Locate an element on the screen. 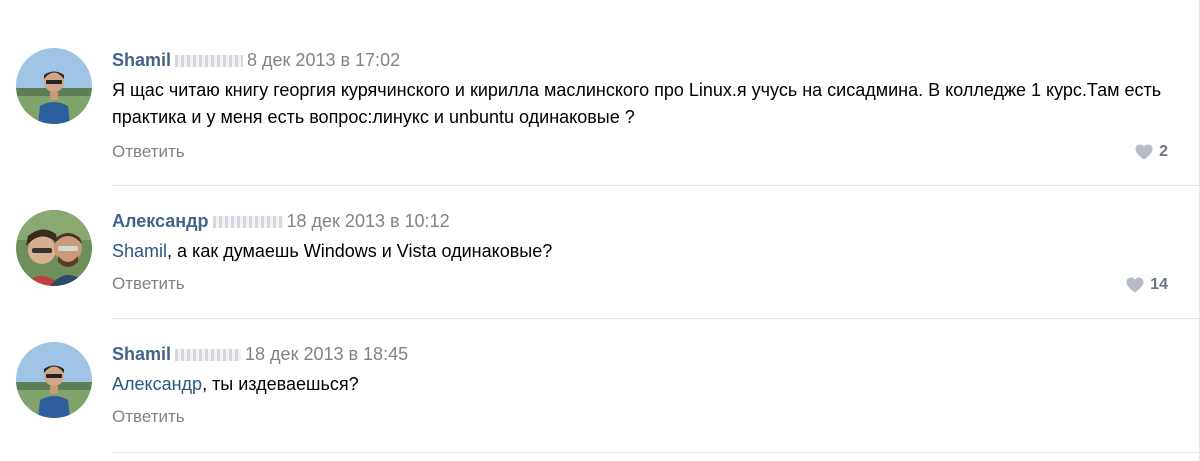 Image resolution: width=1200 pixels, height=461 pixels. comment-header: Александр 18 дек 2013 в 10:12 is located at coordinates (281, 221).